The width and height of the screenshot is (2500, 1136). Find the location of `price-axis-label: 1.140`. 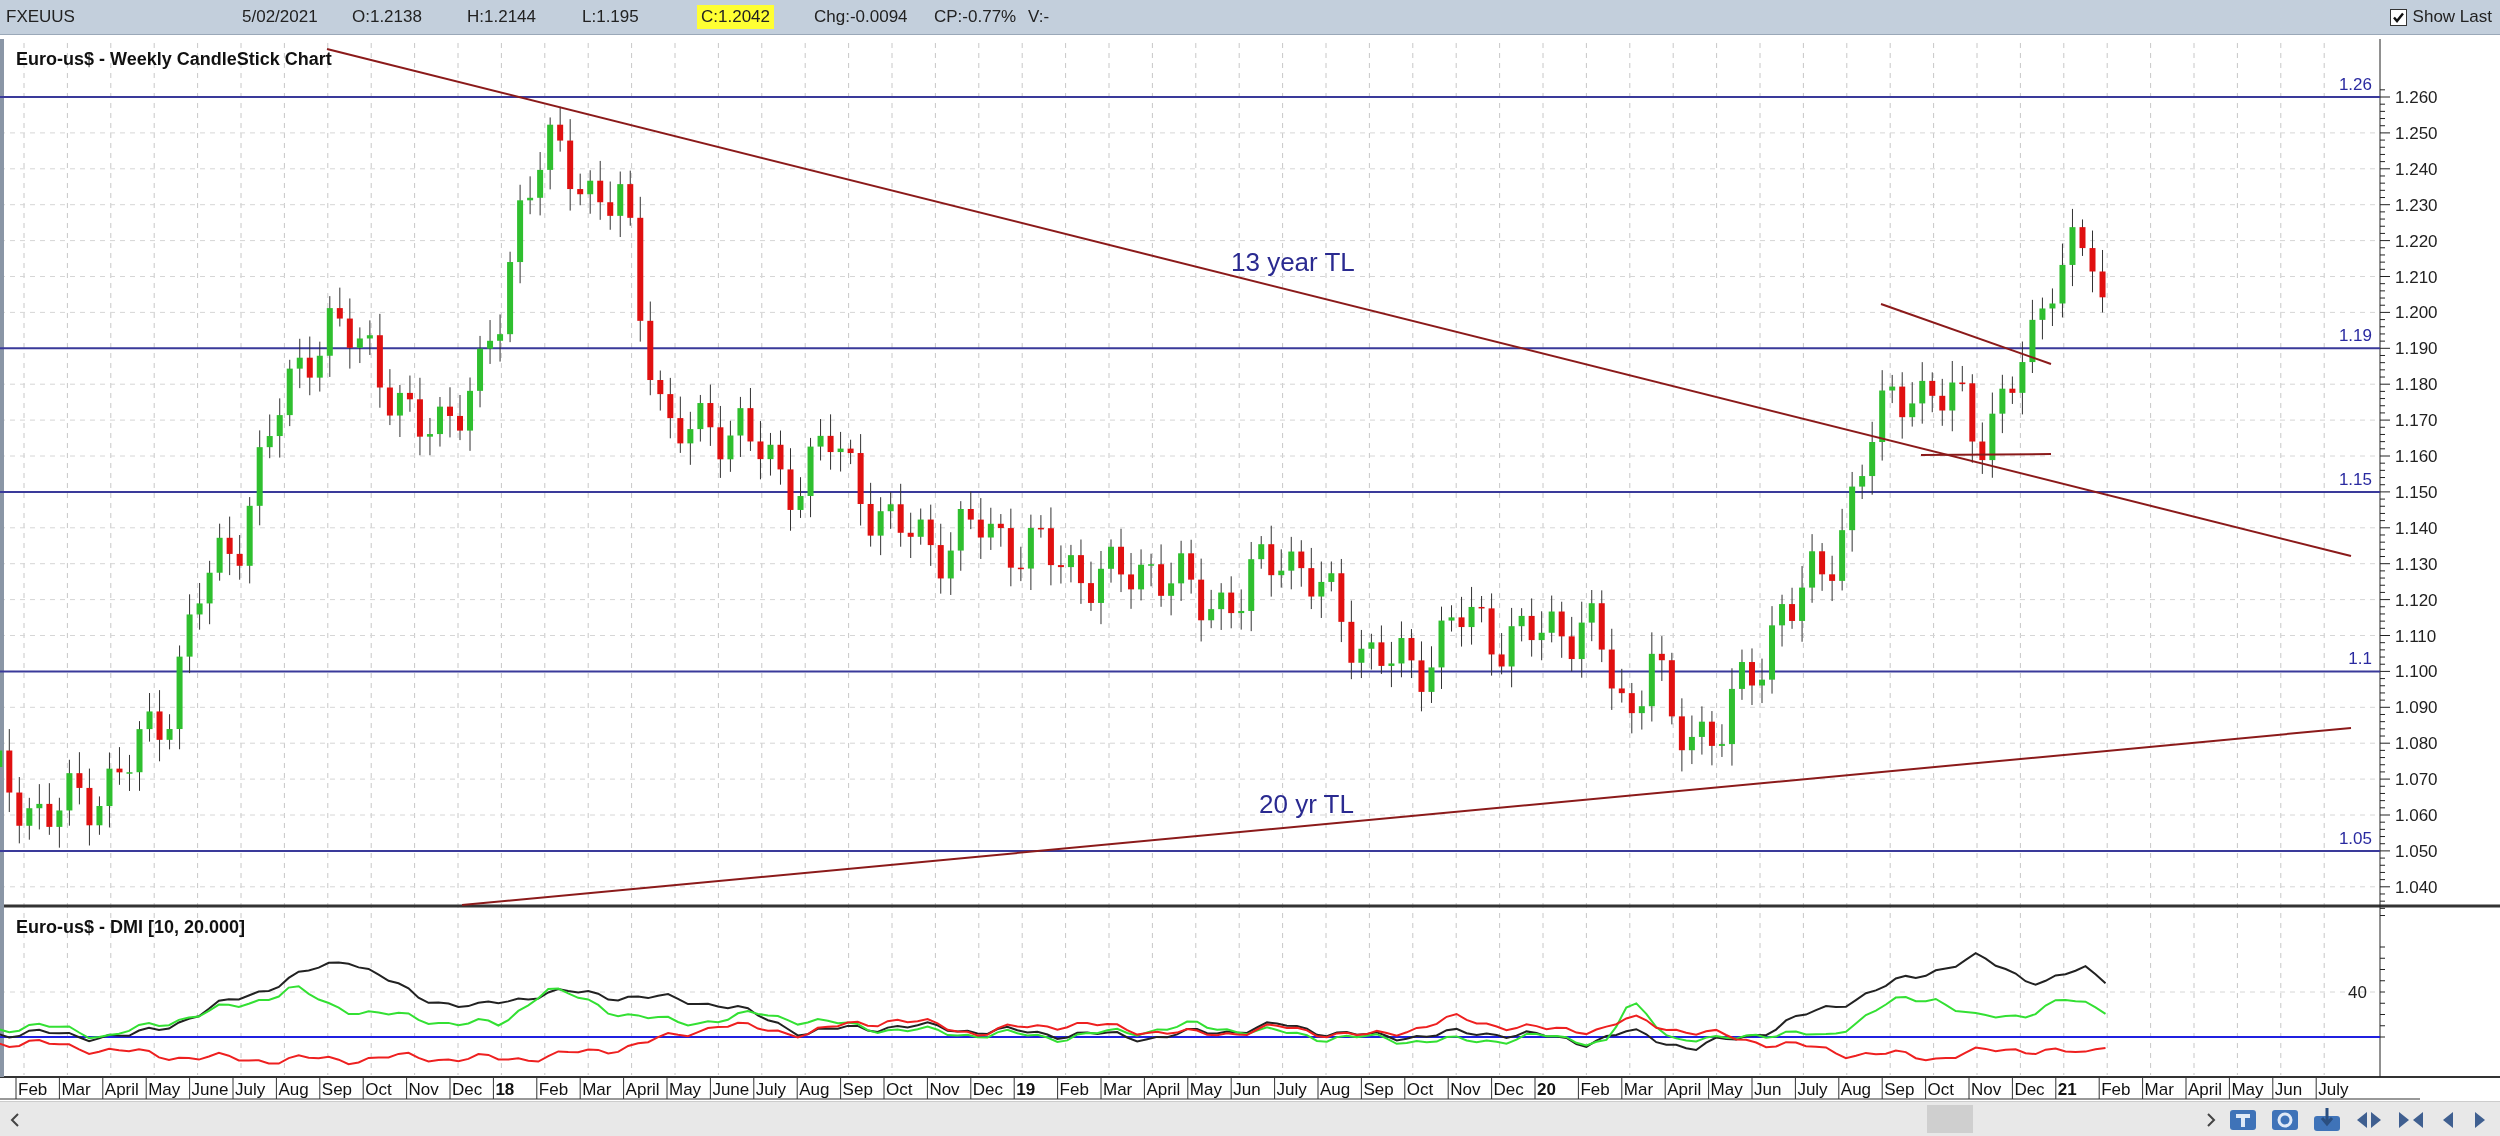

price-axis-label: 1.140 is located at coordinates (2416, 528).